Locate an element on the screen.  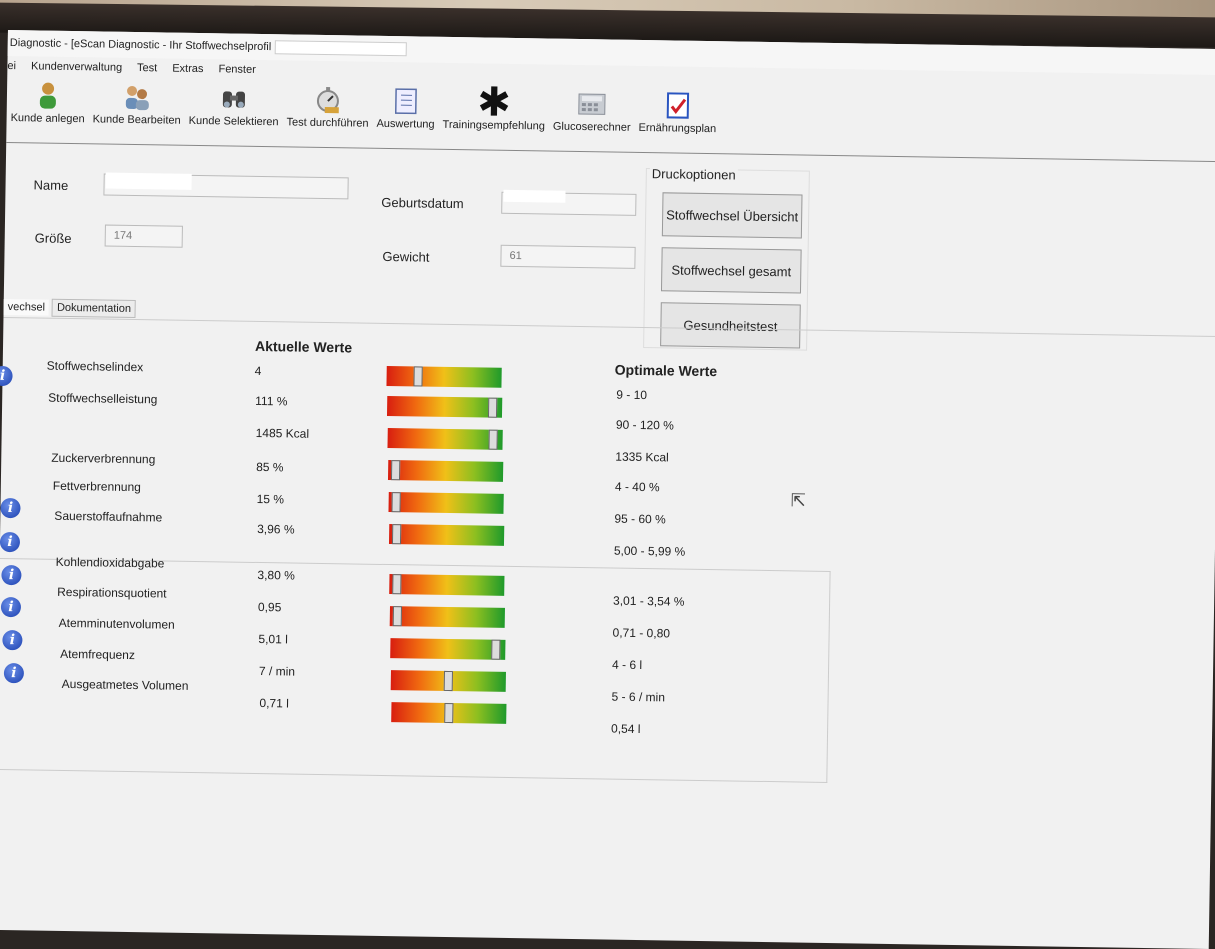
calculator-icon is located at coordinates (592, 104).